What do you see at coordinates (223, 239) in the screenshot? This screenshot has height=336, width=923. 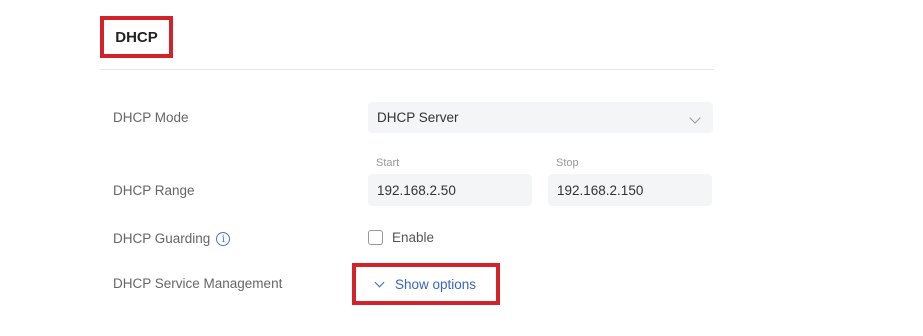 I see `info-icon: i` at bounding box center [223, 239].